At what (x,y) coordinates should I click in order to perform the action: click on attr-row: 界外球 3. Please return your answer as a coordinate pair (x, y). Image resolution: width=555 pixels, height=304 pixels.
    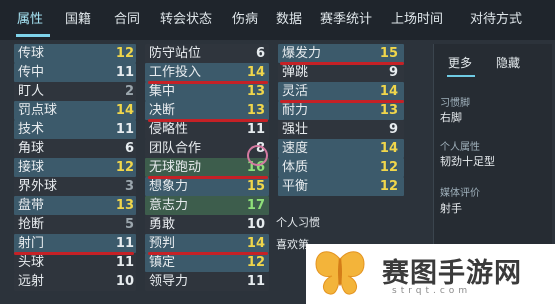
    Looking at the image, I should click on (76, 186).